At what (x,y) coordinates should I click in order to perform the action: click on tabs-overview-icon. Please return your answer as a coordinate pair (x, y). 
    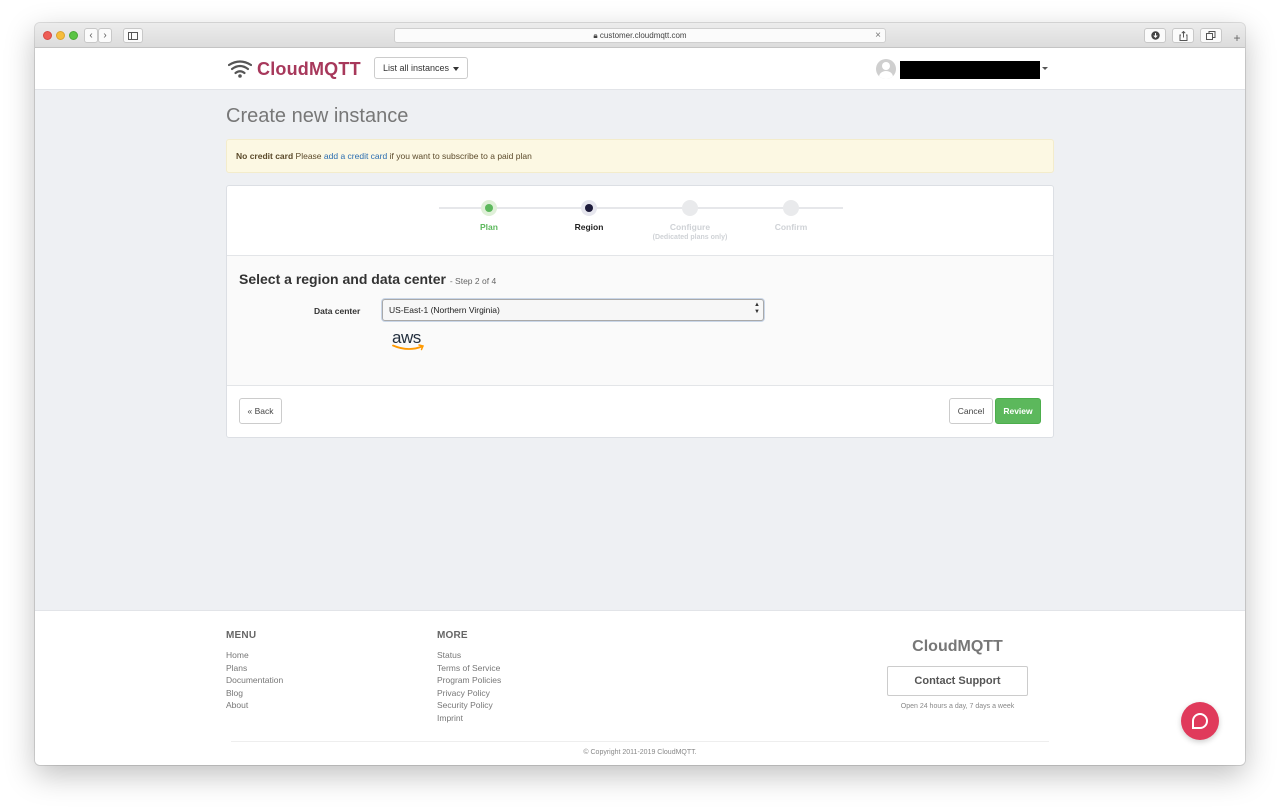
    Looking at the image, I should click on (1211, 35).